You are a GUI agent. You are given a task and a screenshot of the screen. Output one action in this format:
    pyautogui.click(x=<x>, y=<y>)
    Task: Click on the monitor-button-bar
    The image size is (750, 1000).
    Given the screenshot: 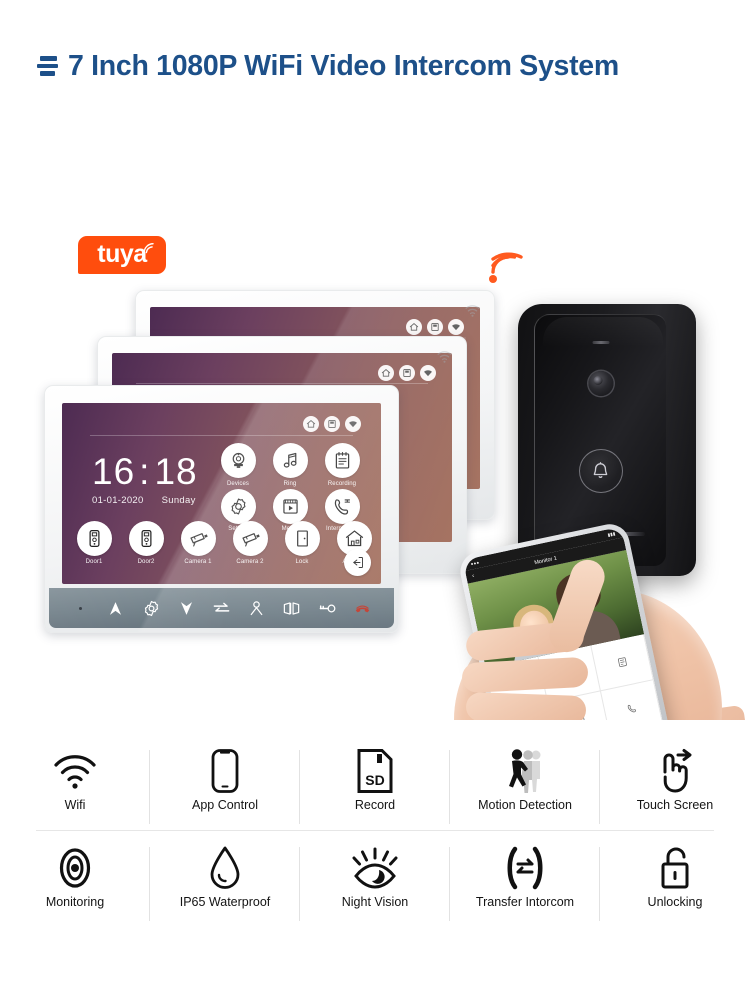 What is the action you would take?
    pyautogui.click(x=221, y=608)
    